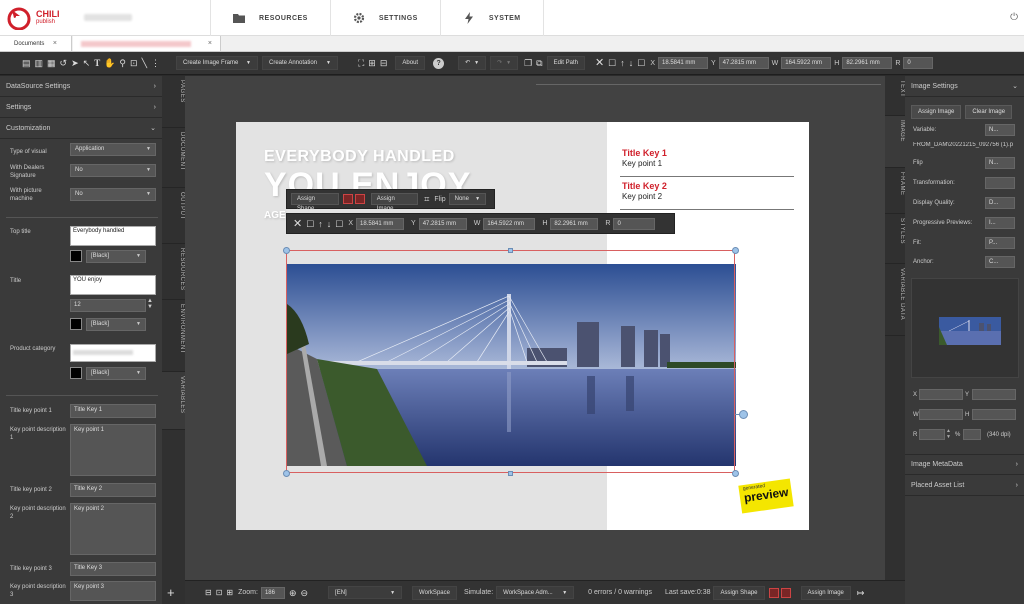  What do you see at coordinates (472, 63) in the screenshot?
I see `undo-button: ↶ ▼` at bounding box center [472, 63].